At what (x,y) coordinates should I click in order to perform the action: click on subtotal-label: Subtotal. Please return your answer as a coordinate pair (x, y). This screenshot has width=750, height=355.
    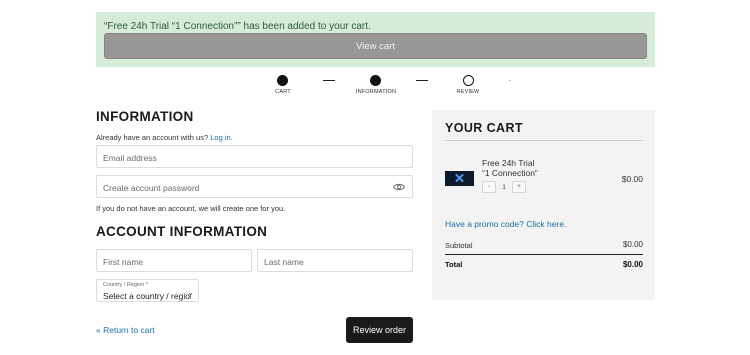
    Looking at the image, I should click on (459, 245).